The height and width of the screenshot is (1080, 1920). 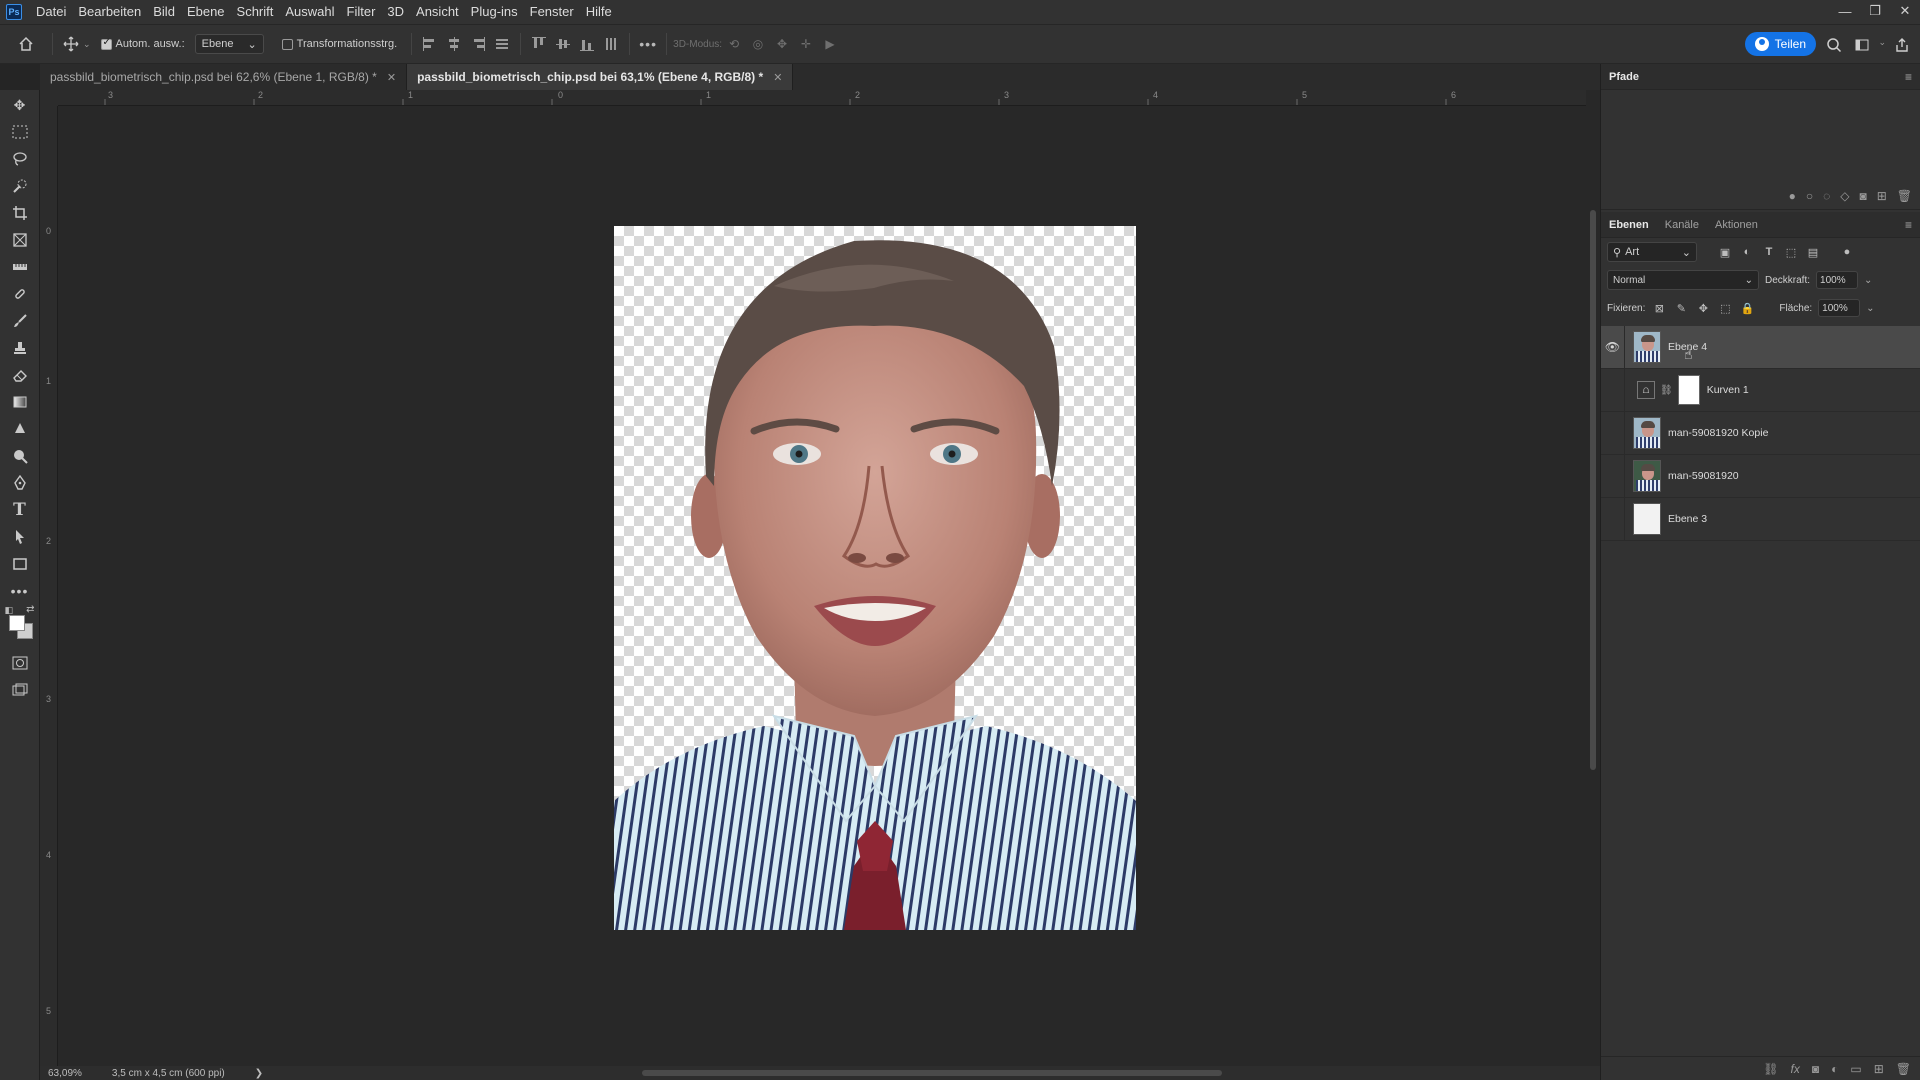 I want to click on filter-adjustment-icon: ◐, so click(x=1747, y=252).